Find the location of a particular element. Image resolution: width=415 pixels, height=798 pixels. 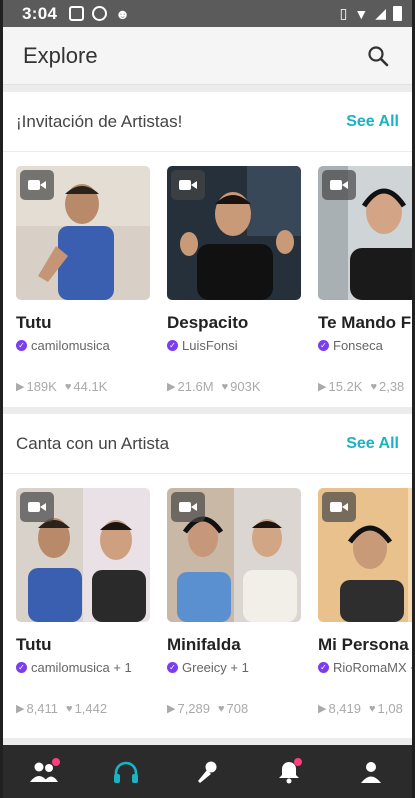

song-artist: ✓ LuisFonsi is located at coordinates (234, 345).